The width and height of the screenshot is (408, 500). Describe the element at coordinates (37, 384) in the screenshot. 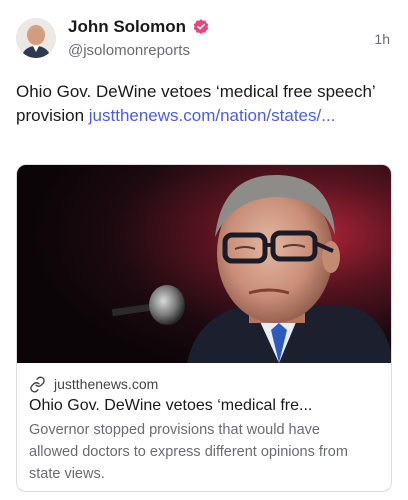

I see `link-icon` at that location.